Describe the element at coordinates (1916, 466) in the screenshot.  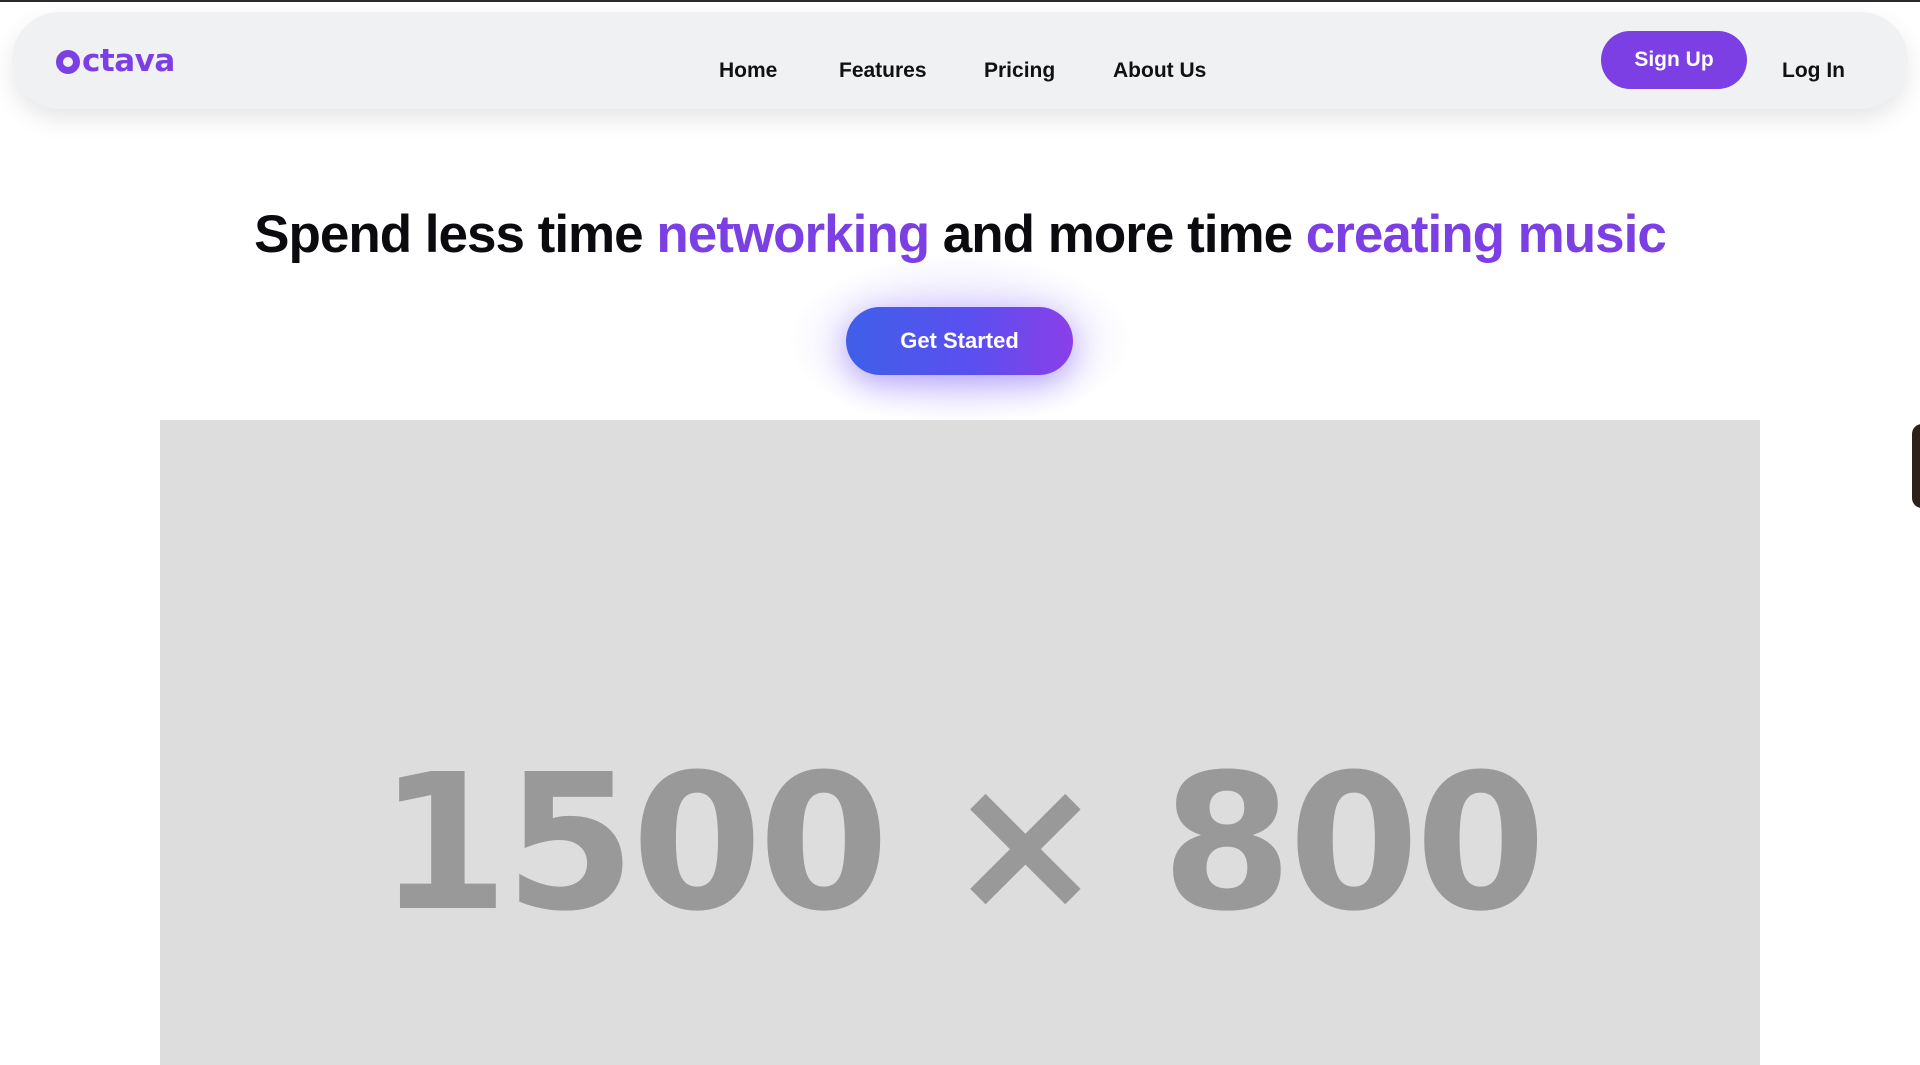
I see `side-feedback-tab` at that location.